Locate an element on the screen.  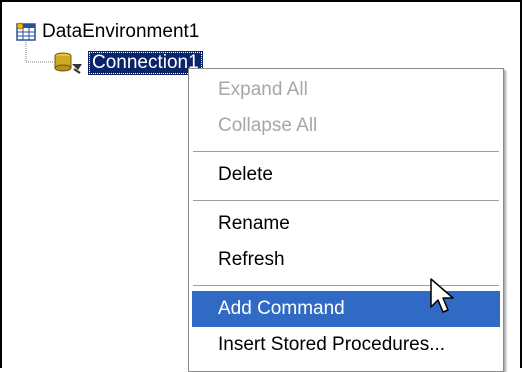
menu-item-refresh: Refresh is located at coordinates (346, 260).